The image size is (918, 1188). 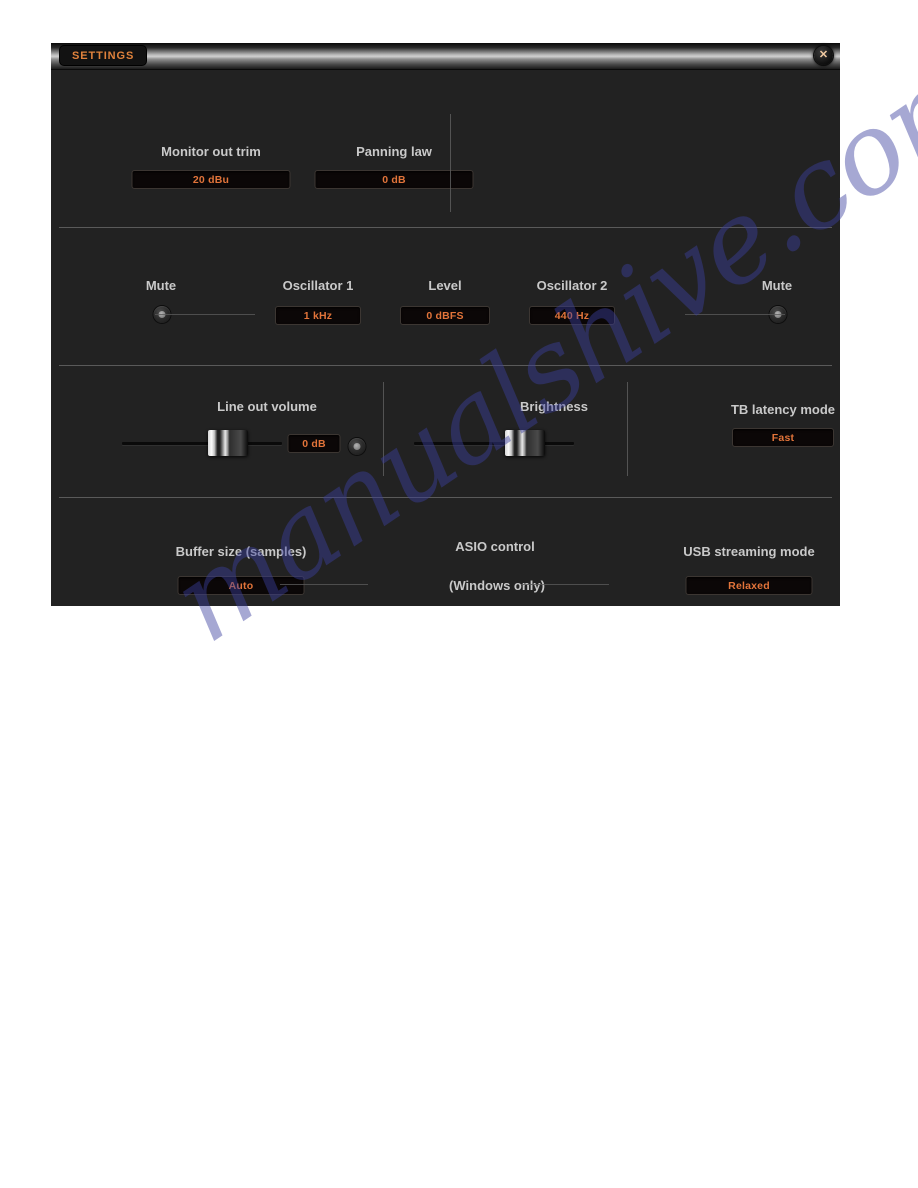 What do you see at coordinates (735, 314) in the screenshot?
I see `mute-right-connector-line` at bounding box center [735, 314].